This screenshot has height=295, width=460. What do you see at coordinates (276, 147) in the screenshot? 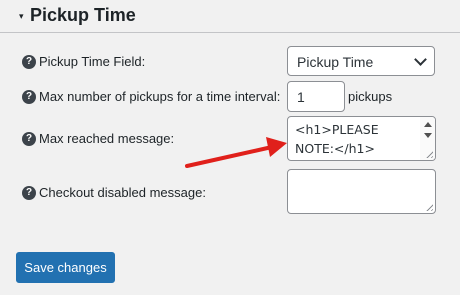
I see `annotation-arrow-head` at bounding box center [276, 147].